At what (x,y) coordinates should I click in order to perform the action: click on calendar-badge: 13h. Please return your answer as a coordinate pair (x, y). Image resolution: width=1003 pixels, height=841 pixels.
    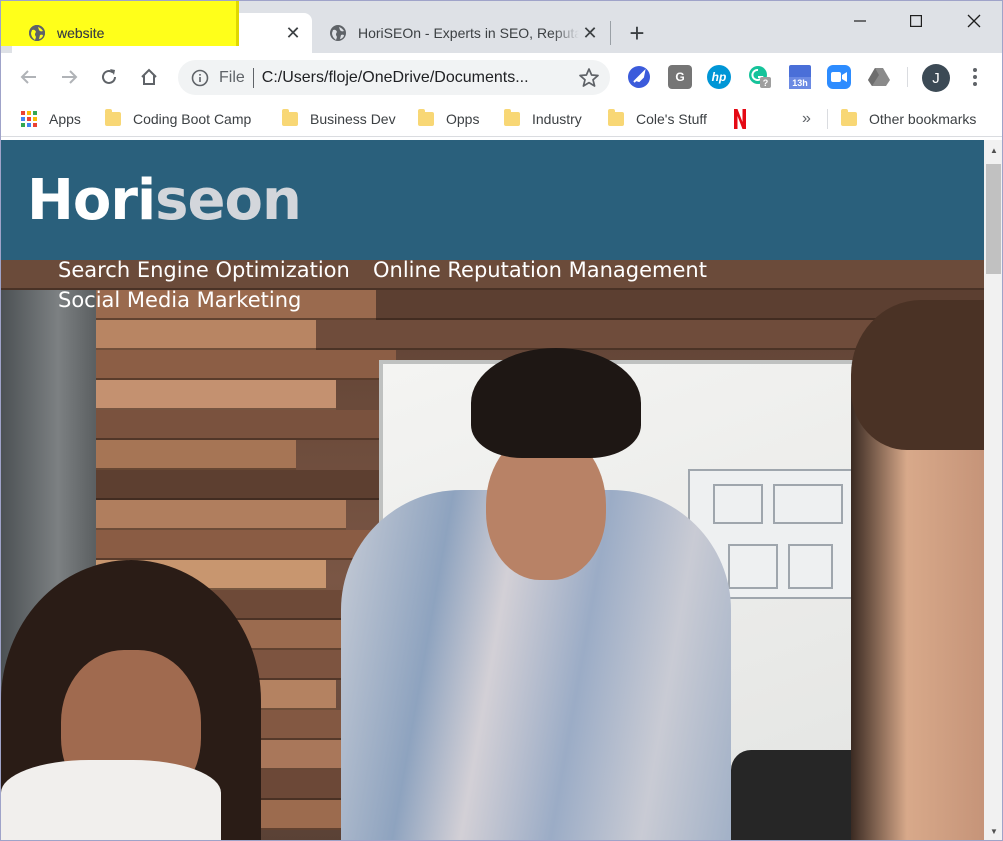
    Looking at the image, I should click on (800, 83).